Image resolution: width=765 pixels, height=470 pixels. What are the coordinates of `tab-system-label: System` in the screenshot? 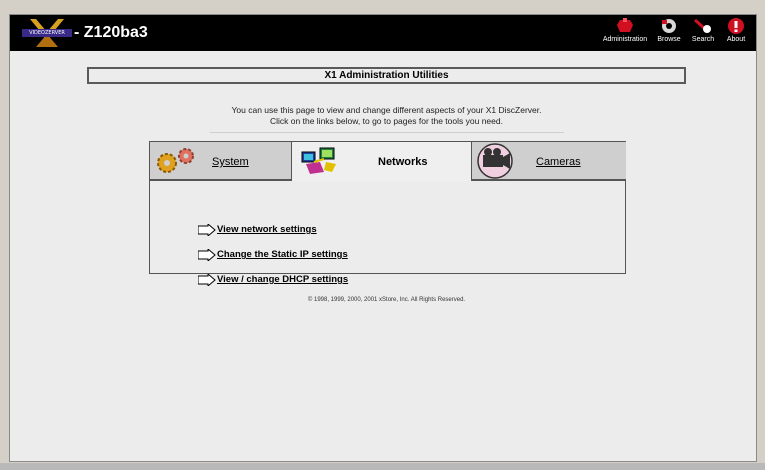 It's located at (230, 162).